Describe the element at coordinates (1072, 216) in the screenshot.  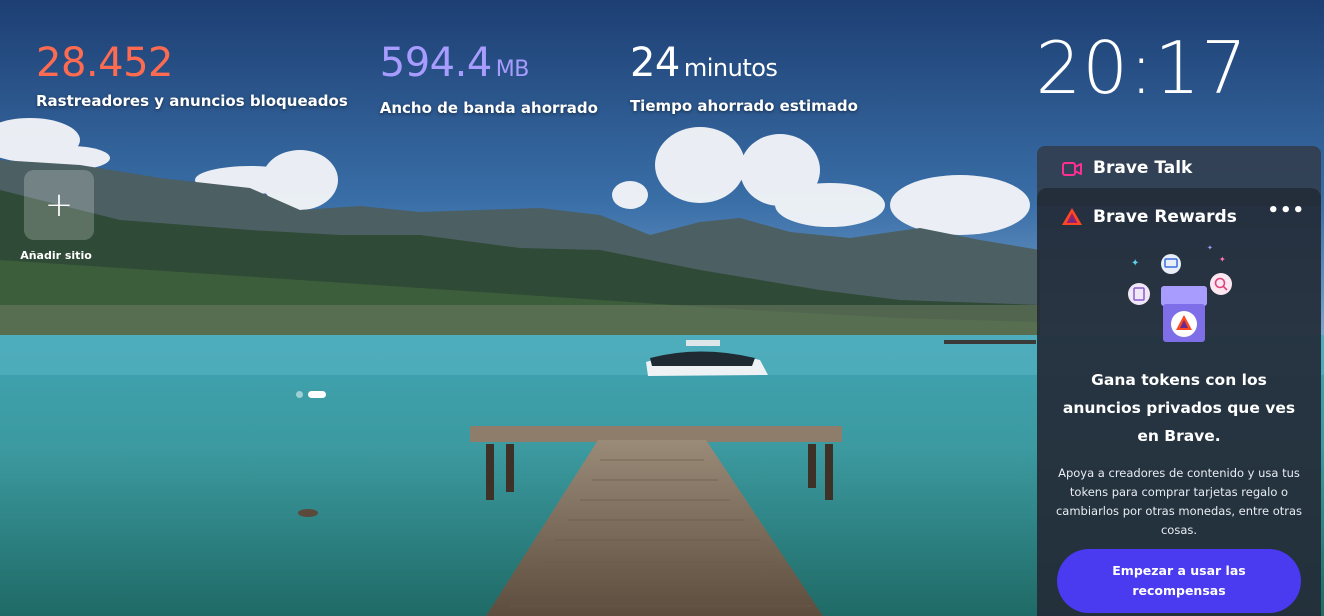
I see `bat-logo-icon` at that location.